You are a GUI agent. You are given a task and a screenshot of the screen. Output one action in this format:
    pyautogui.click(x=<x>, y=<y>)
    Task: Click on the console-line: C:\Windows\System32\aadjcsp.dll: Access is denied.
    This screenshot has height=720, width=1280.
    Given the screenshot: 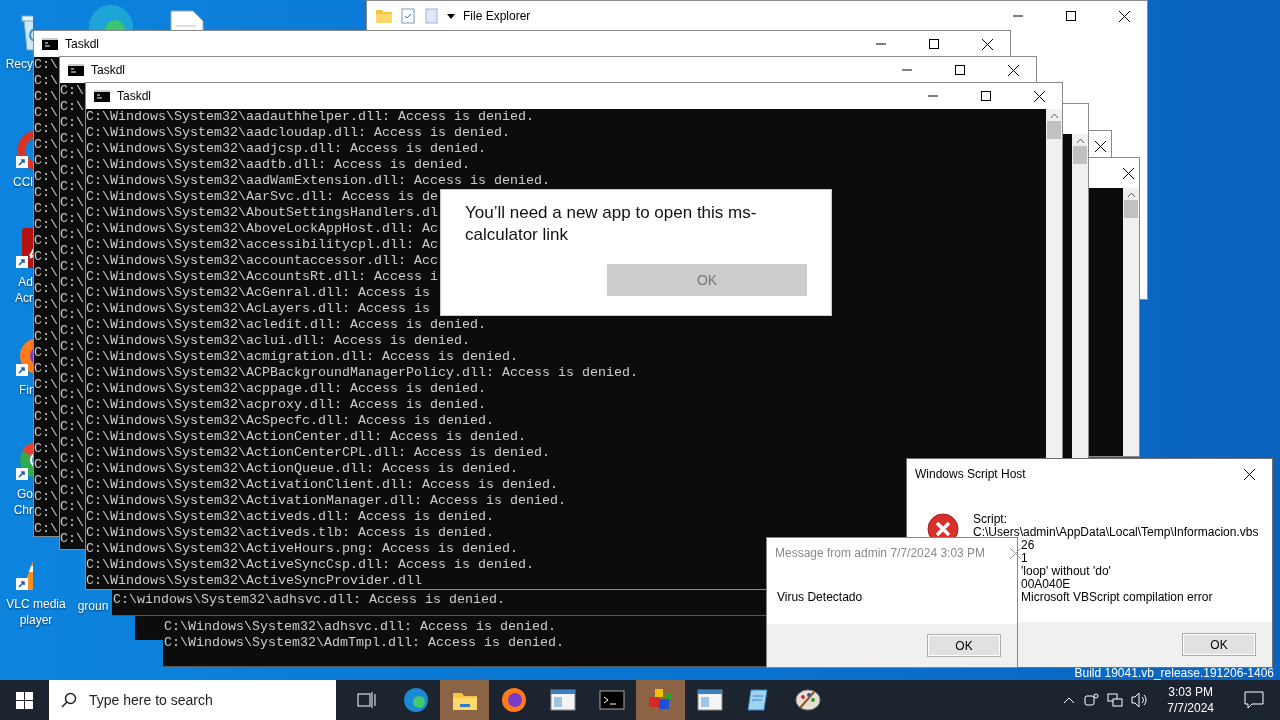 What is the action you would take?
    pyautogui.click(x=286, y=149)
    